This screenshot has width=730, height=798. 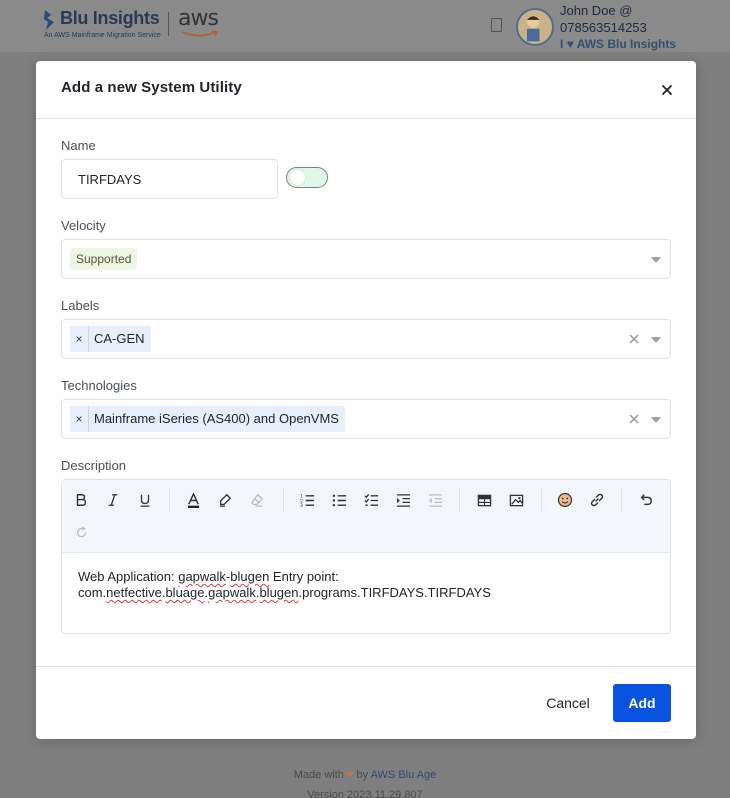 I want to click on undo-icon, so click(x=646, y=500).